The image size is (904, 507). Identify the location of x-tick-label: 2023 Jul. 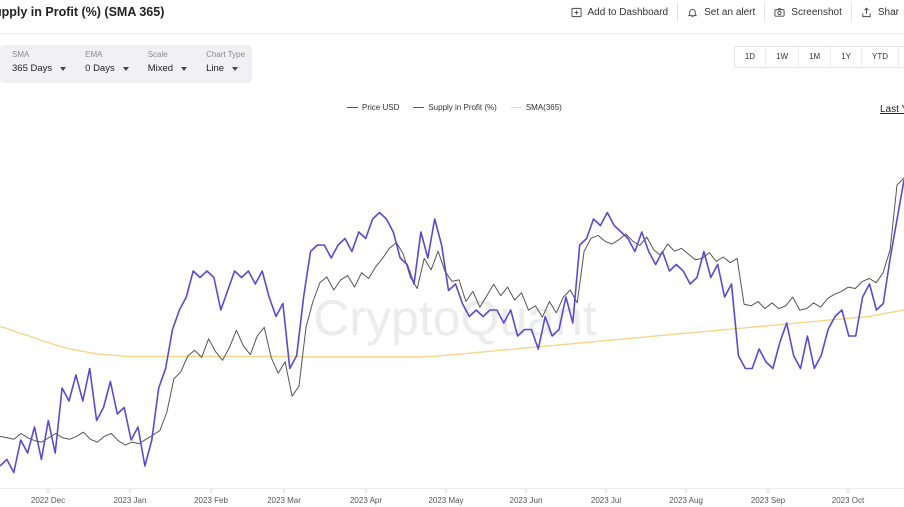
(606, 500).